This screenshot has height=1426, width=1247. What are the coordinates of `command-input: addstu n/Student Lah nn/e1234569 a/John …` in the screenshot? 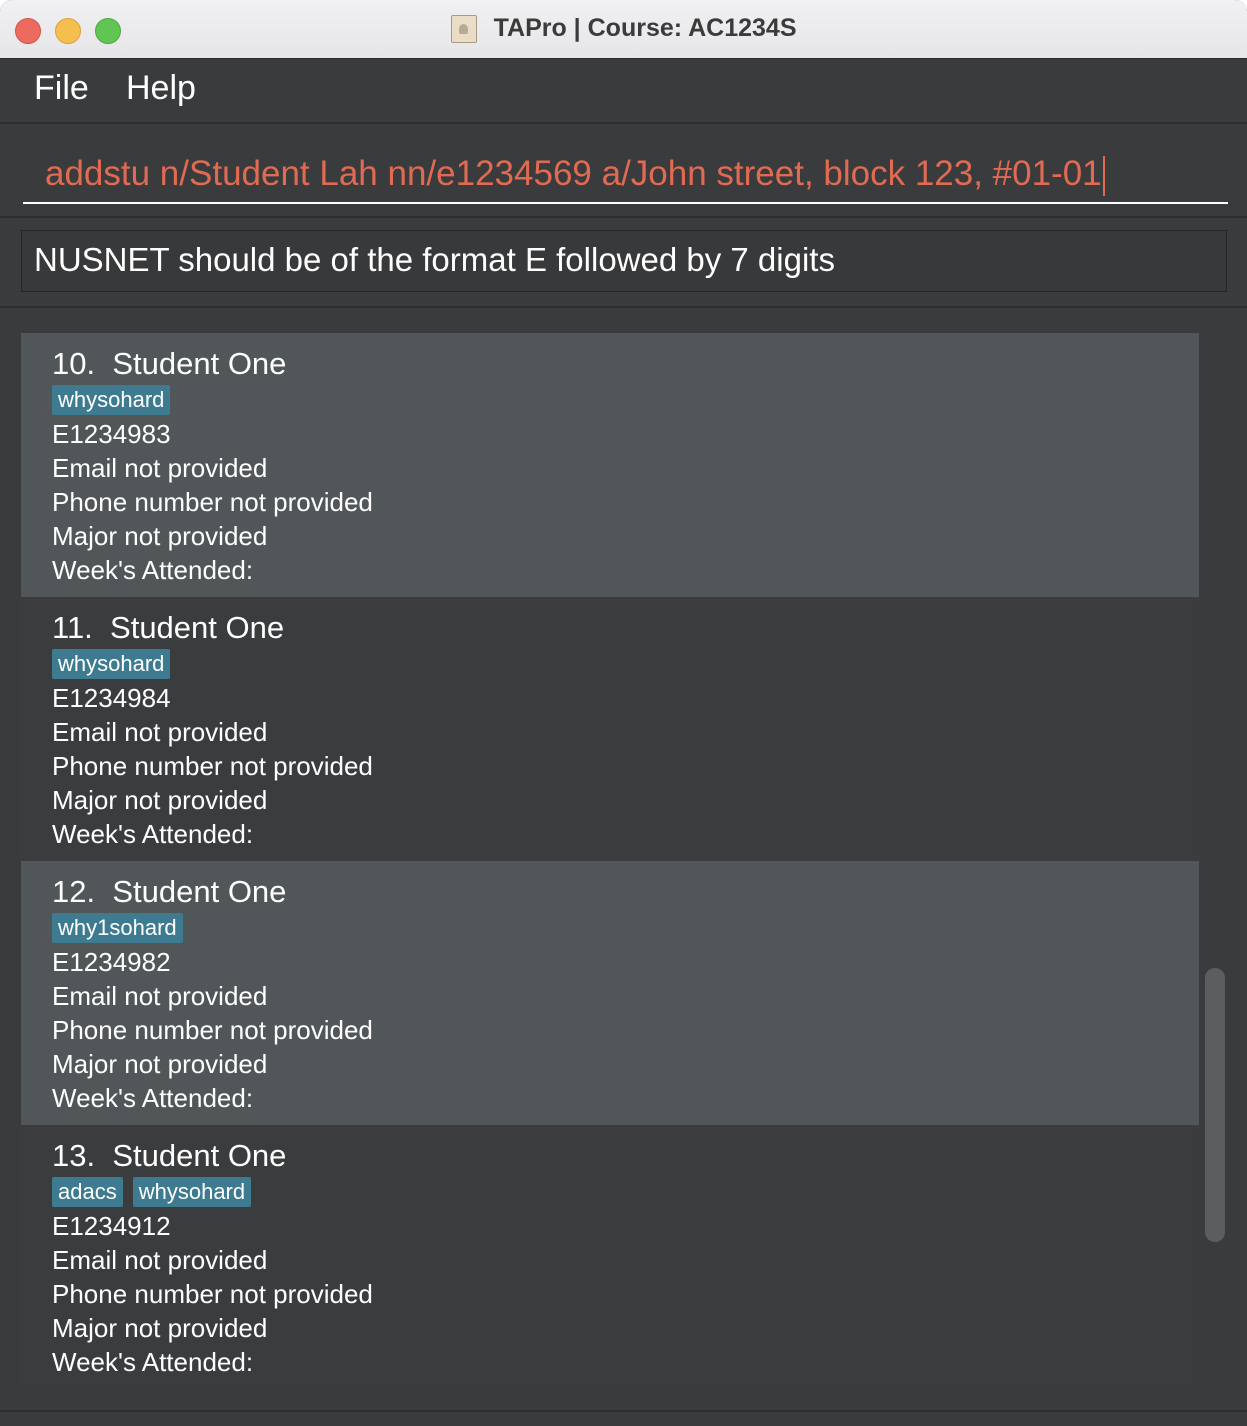 It's located at (625, 174).